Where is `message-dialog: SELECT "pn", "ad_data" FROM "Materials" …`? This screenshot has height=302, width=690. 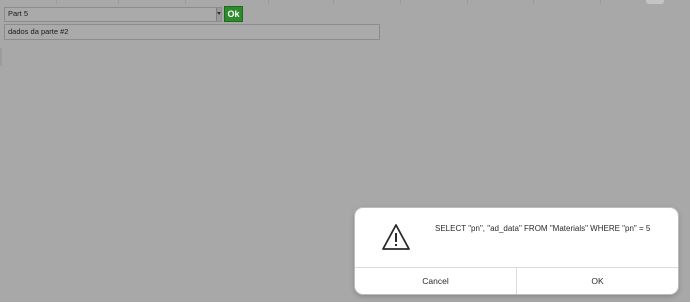 message-dialog: SELECT "pn", "ad_data" FROM "Materials" … is located at coordinates (516, 251).